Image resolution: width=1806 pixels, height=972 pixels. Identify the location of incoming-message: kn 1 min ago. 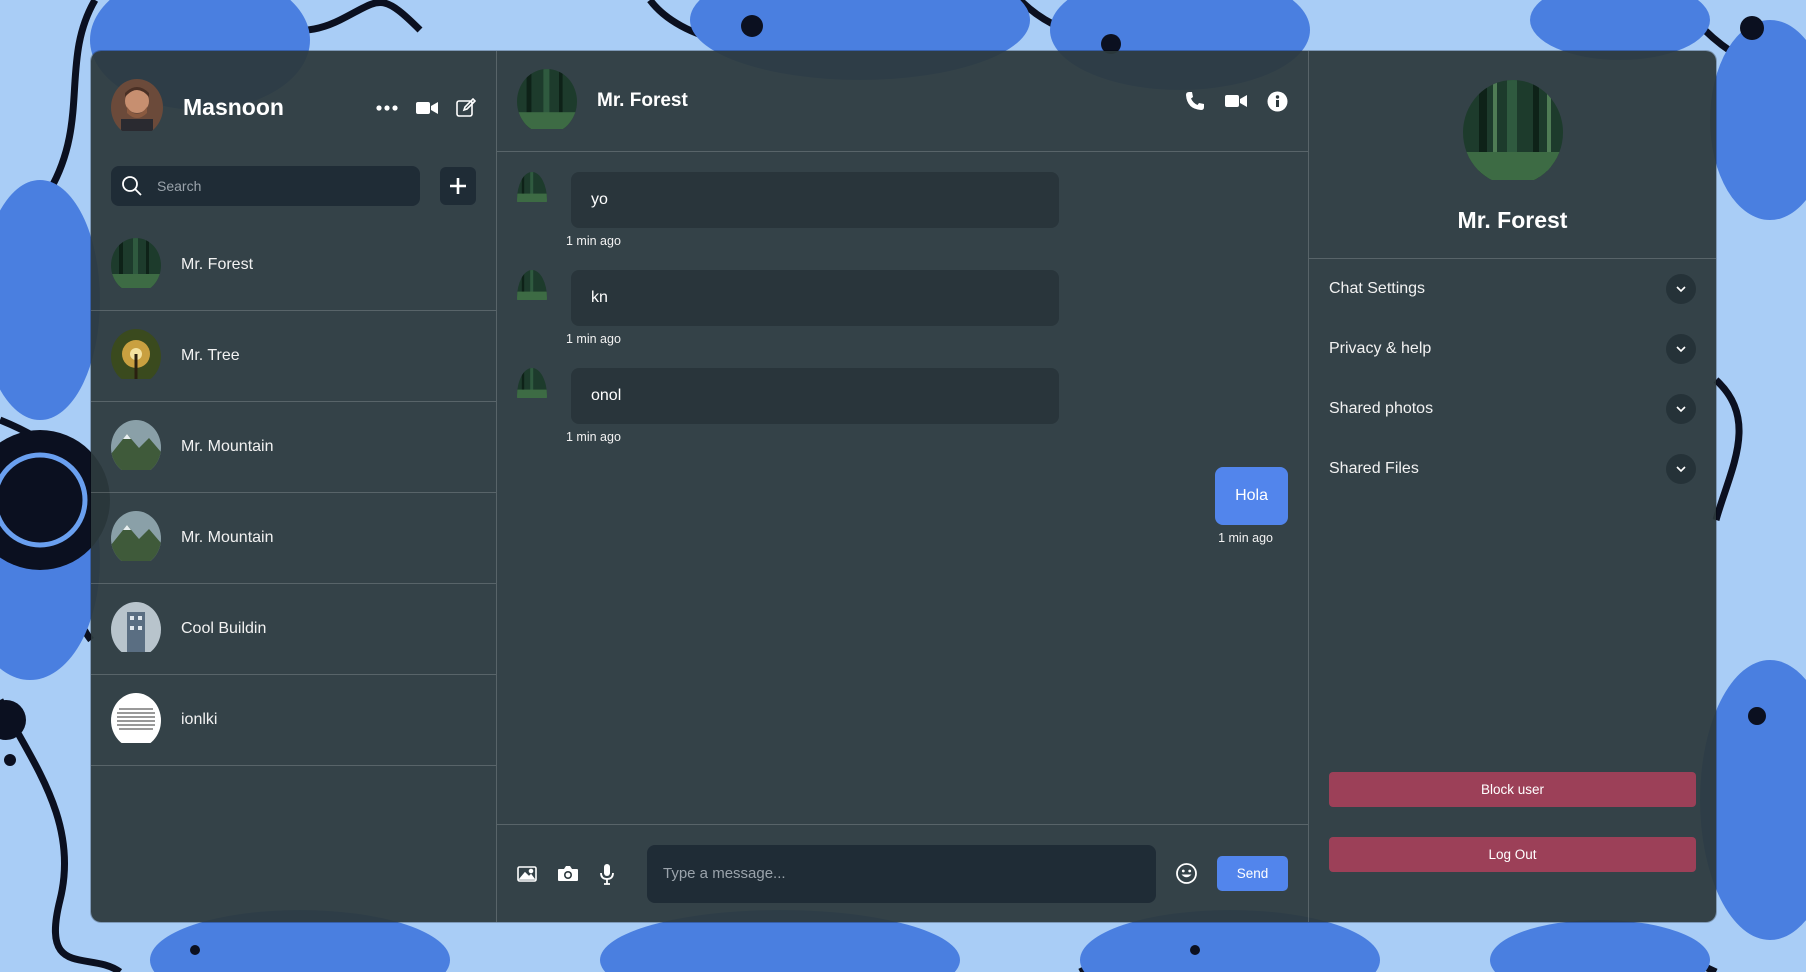
(788, 308).